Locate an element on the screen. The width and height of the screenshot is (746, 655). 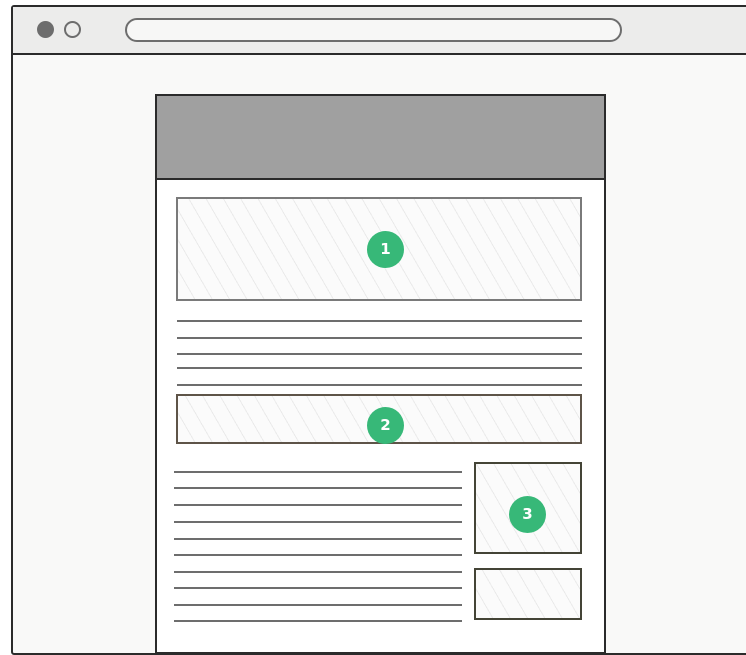
address-bar is located at coordinates (373, 30).